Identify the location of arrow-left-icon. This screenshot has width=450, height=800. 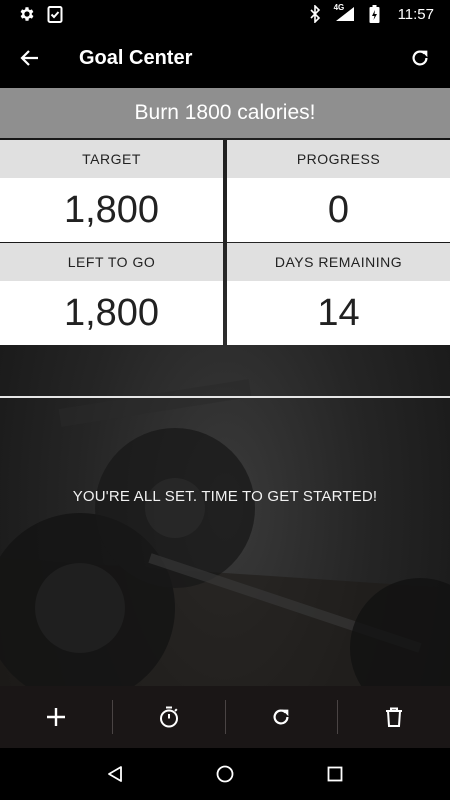
(29, 58).